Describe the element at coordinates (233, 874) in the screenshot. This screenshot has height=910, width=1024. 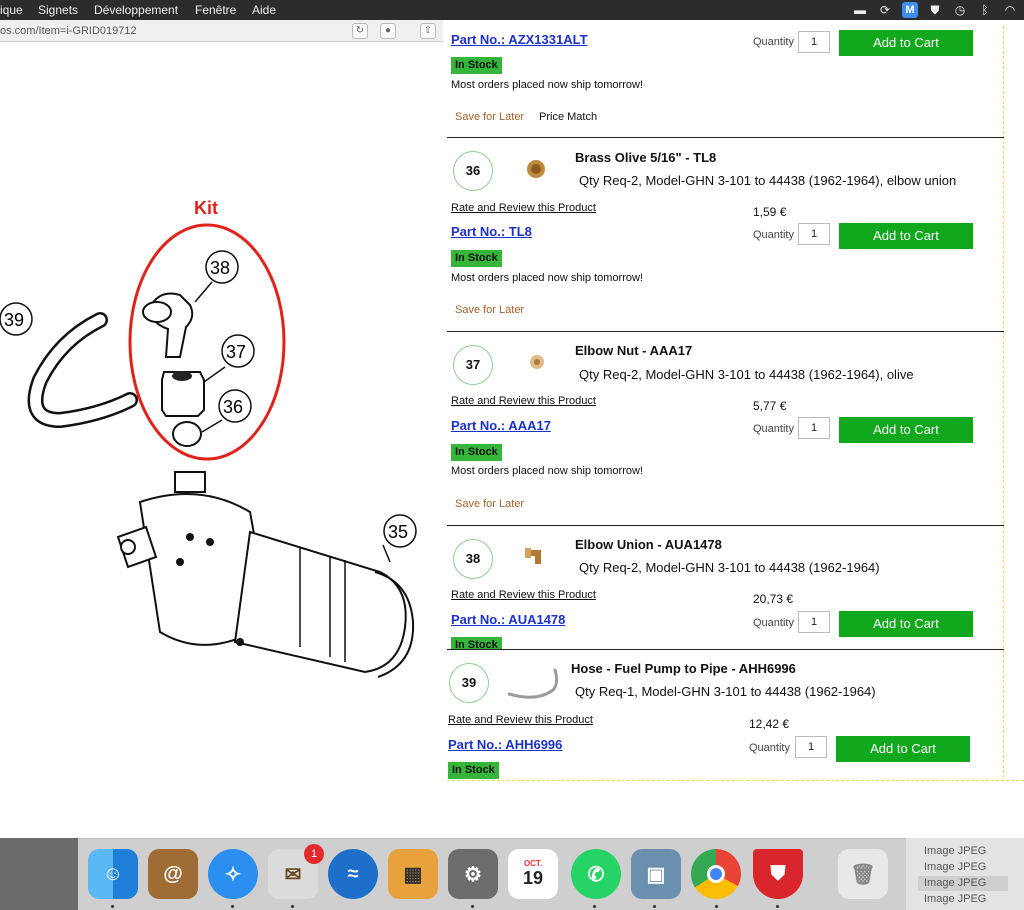
I see `safari-icon: ✧` at that location.